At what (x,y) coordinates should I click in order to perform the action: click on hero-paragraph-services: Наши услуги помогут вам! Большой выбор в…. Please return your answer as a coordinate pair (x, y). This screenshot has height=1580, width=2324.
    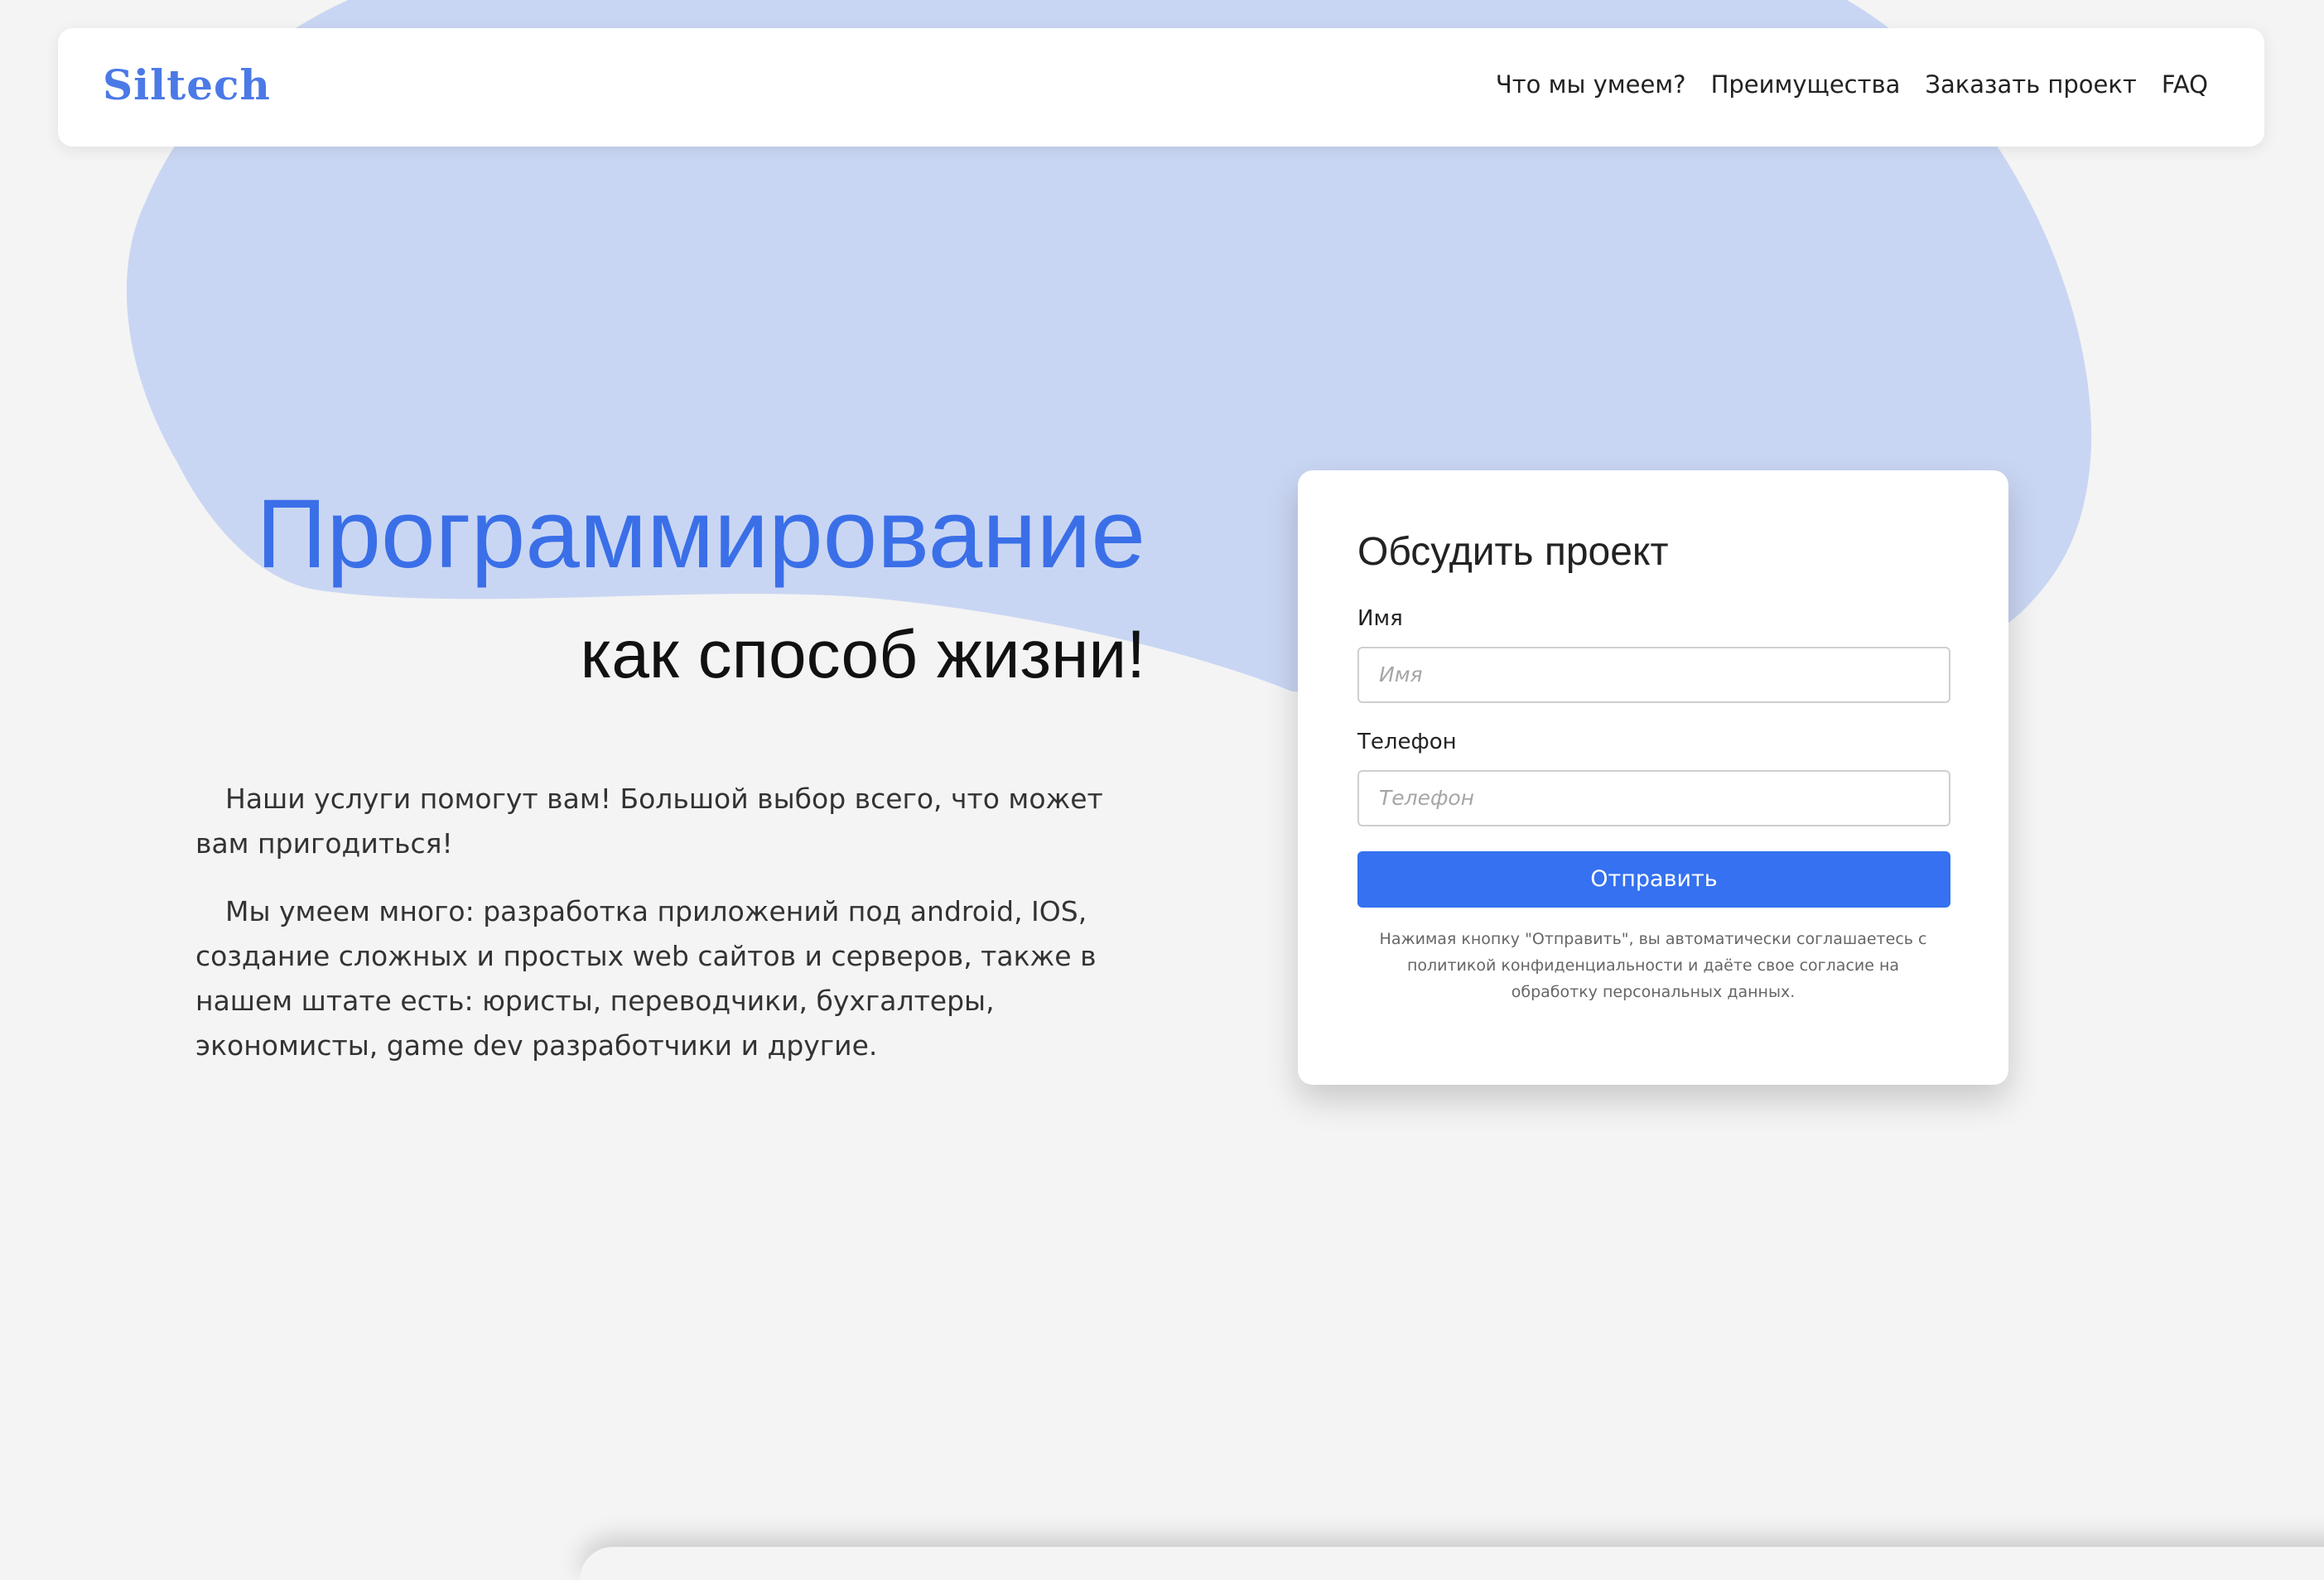
    Looking at the image, I should click on (649, 821).